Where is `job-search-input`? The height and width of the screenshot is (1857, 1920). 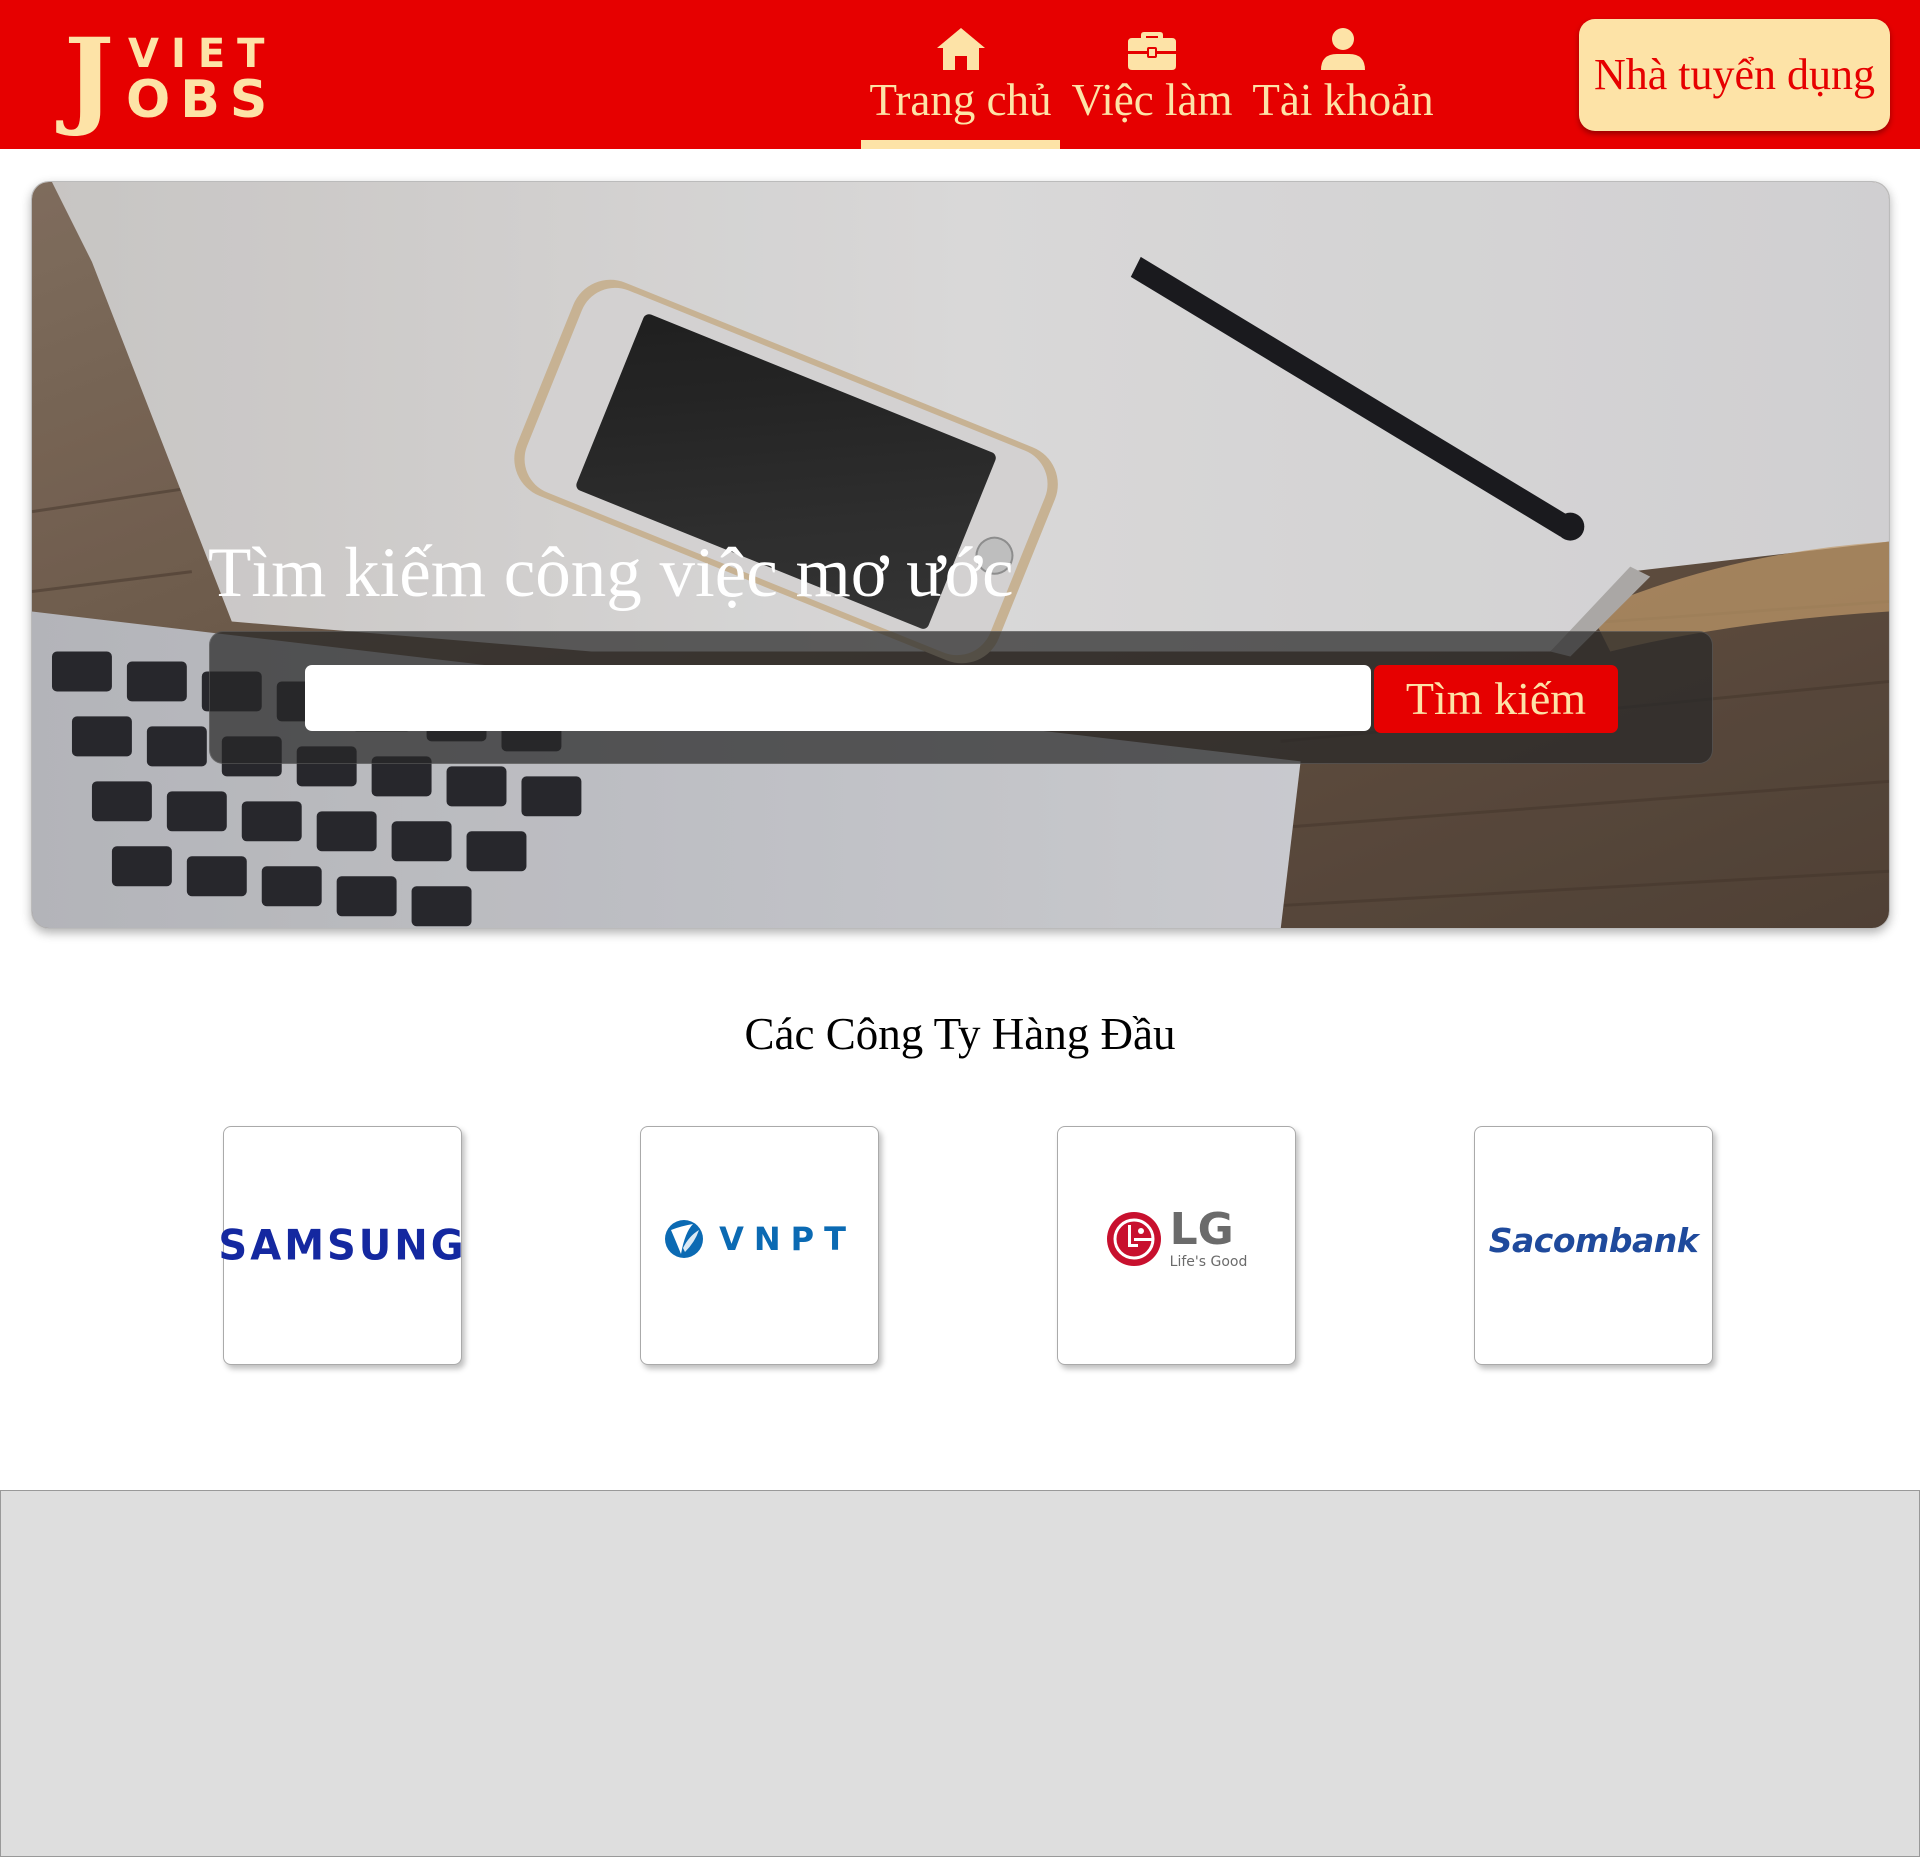
job-search-input is located at coordinates (838, 698).